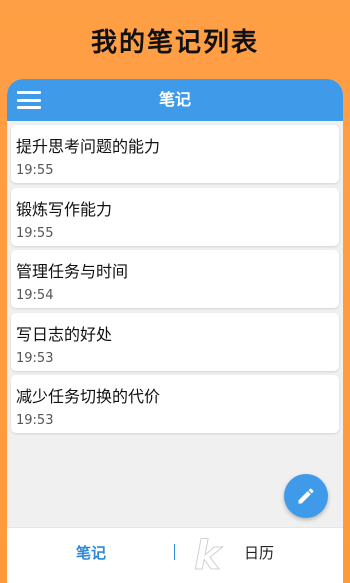 This screenshot has width=350, height=583. What do you see at coordinates (64, 334) in the screenshot?
I see `note-title: 写日志的好处` at bounding box center [64, 334].